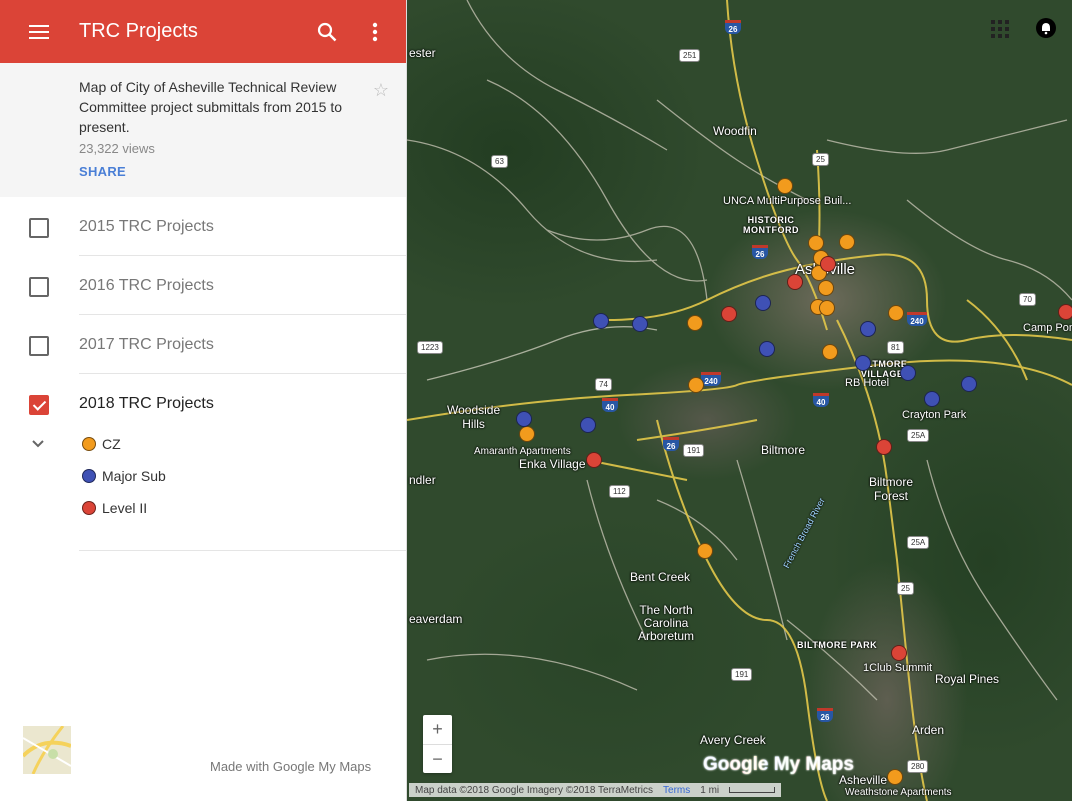 The image size is (1072, 801). Describe the element at coordinates (917, 319) in the screenshot. I see `interstate-shield: 240` at that location.